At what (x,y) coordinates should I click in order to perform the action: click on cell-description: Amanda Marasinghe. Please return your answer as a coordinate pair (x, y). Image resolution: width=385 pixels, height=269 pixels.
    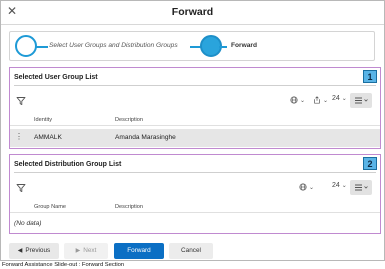
    Looking at the image, I should click on (145, 137).